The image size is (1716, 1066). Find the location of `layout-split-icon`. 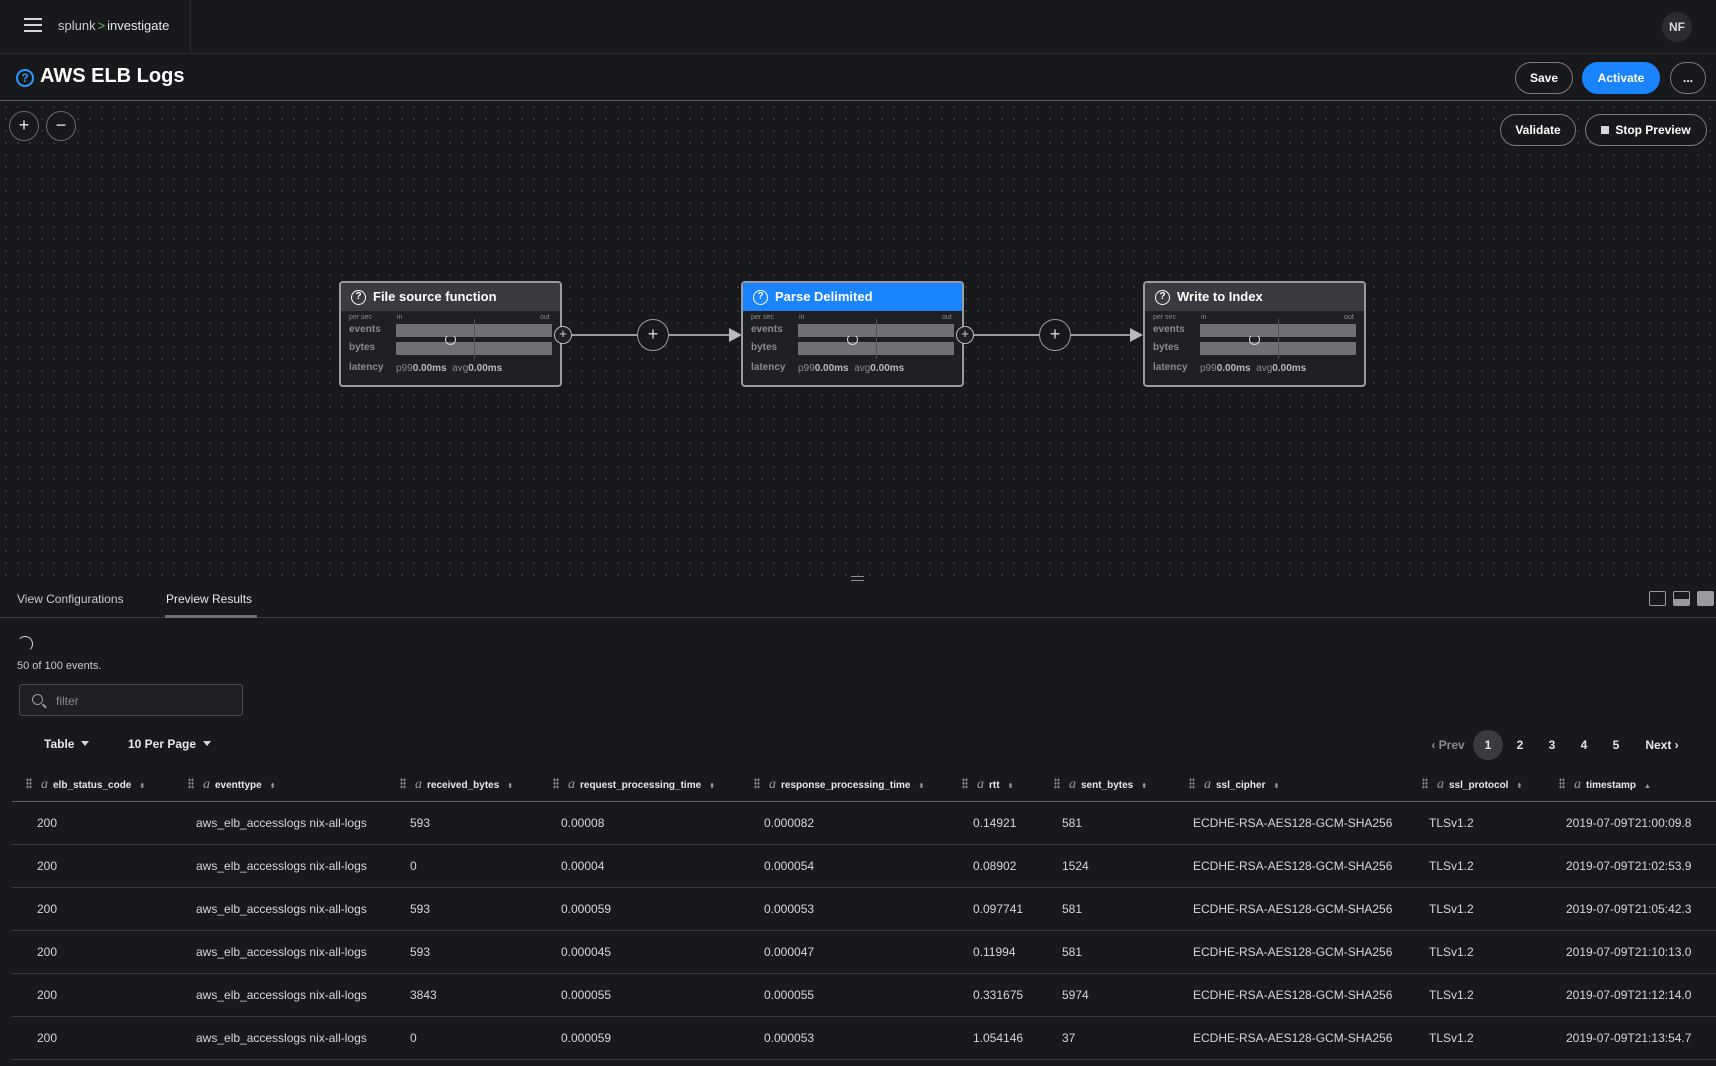

layout-split-icon is located at coordinates (1681, 598).